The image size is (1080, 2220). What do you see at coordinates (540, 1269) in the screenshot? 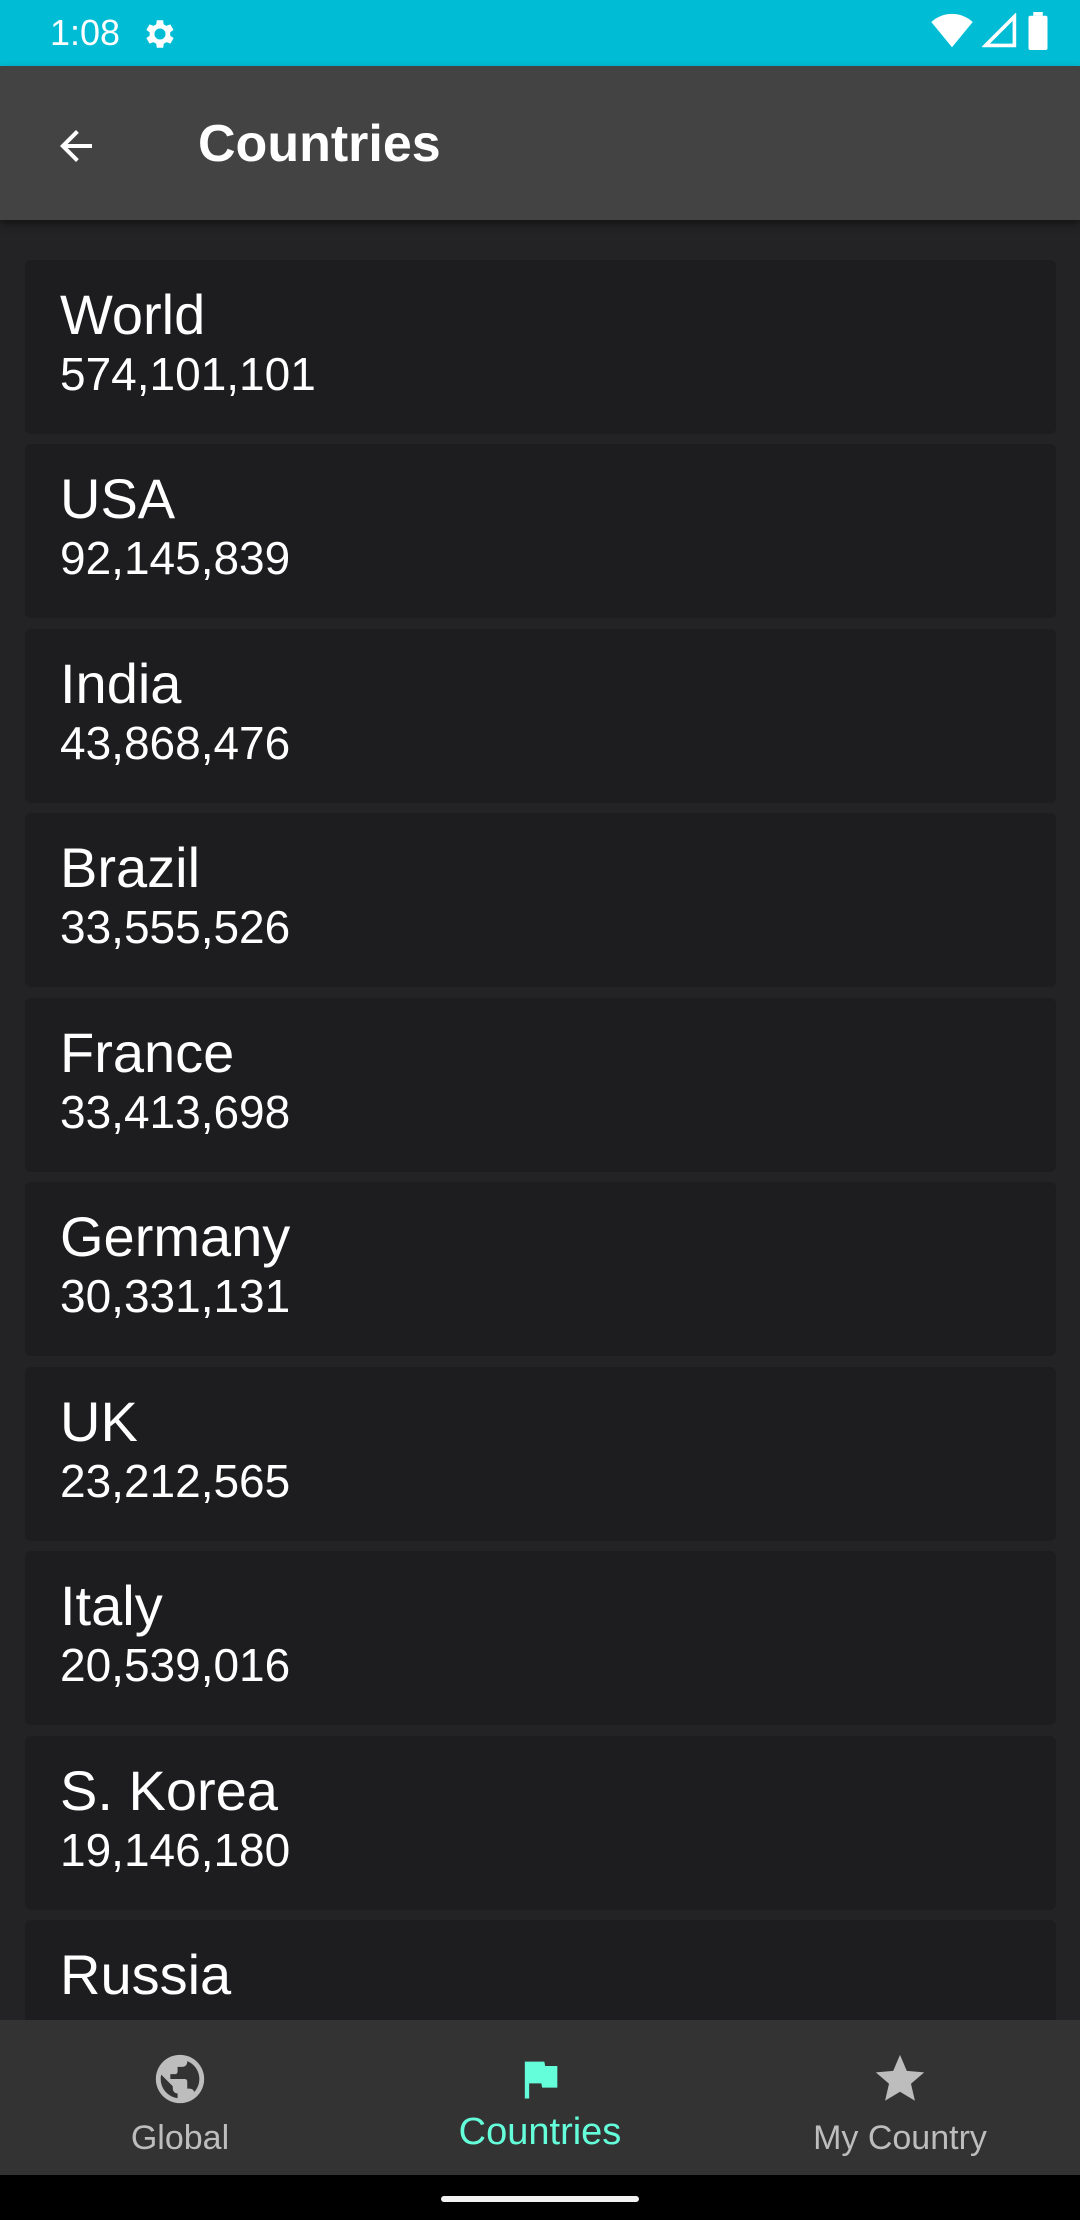
I see `country-card-germany: Germany 30,331,131` at bounding box center [540, 1269].